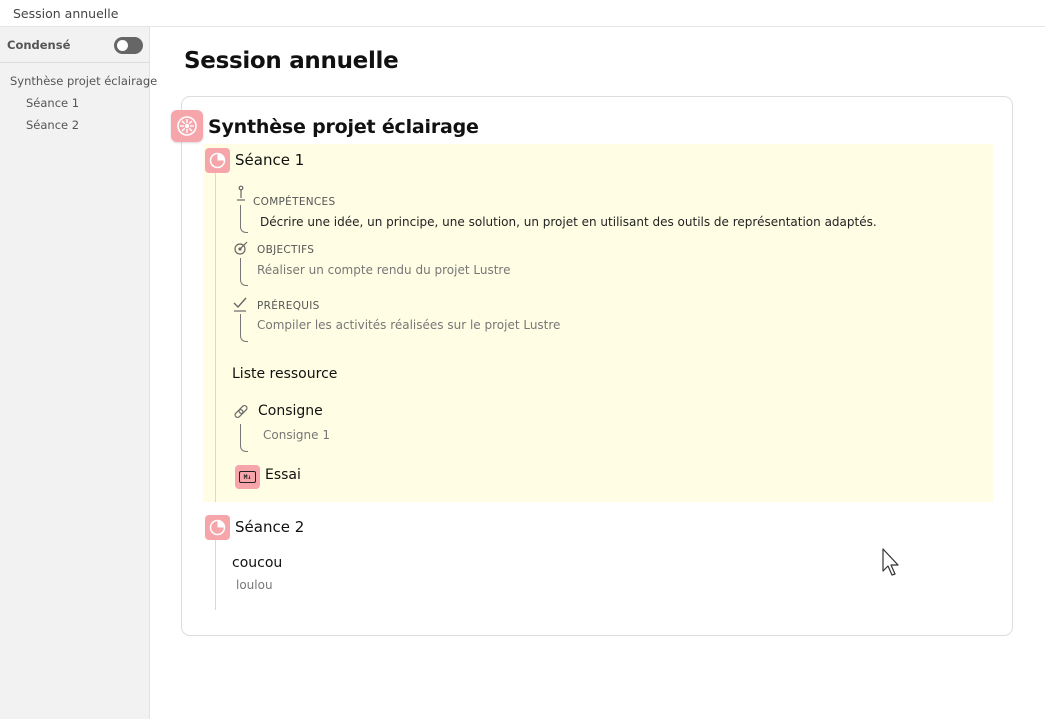  I want to click on chess-pawn-icon, so click(241, 193).